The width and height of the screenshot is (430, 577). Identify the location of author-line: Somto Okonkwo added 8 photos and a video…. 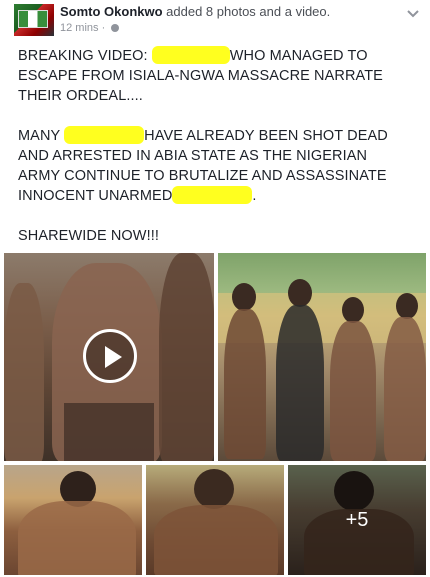
(195, 11).